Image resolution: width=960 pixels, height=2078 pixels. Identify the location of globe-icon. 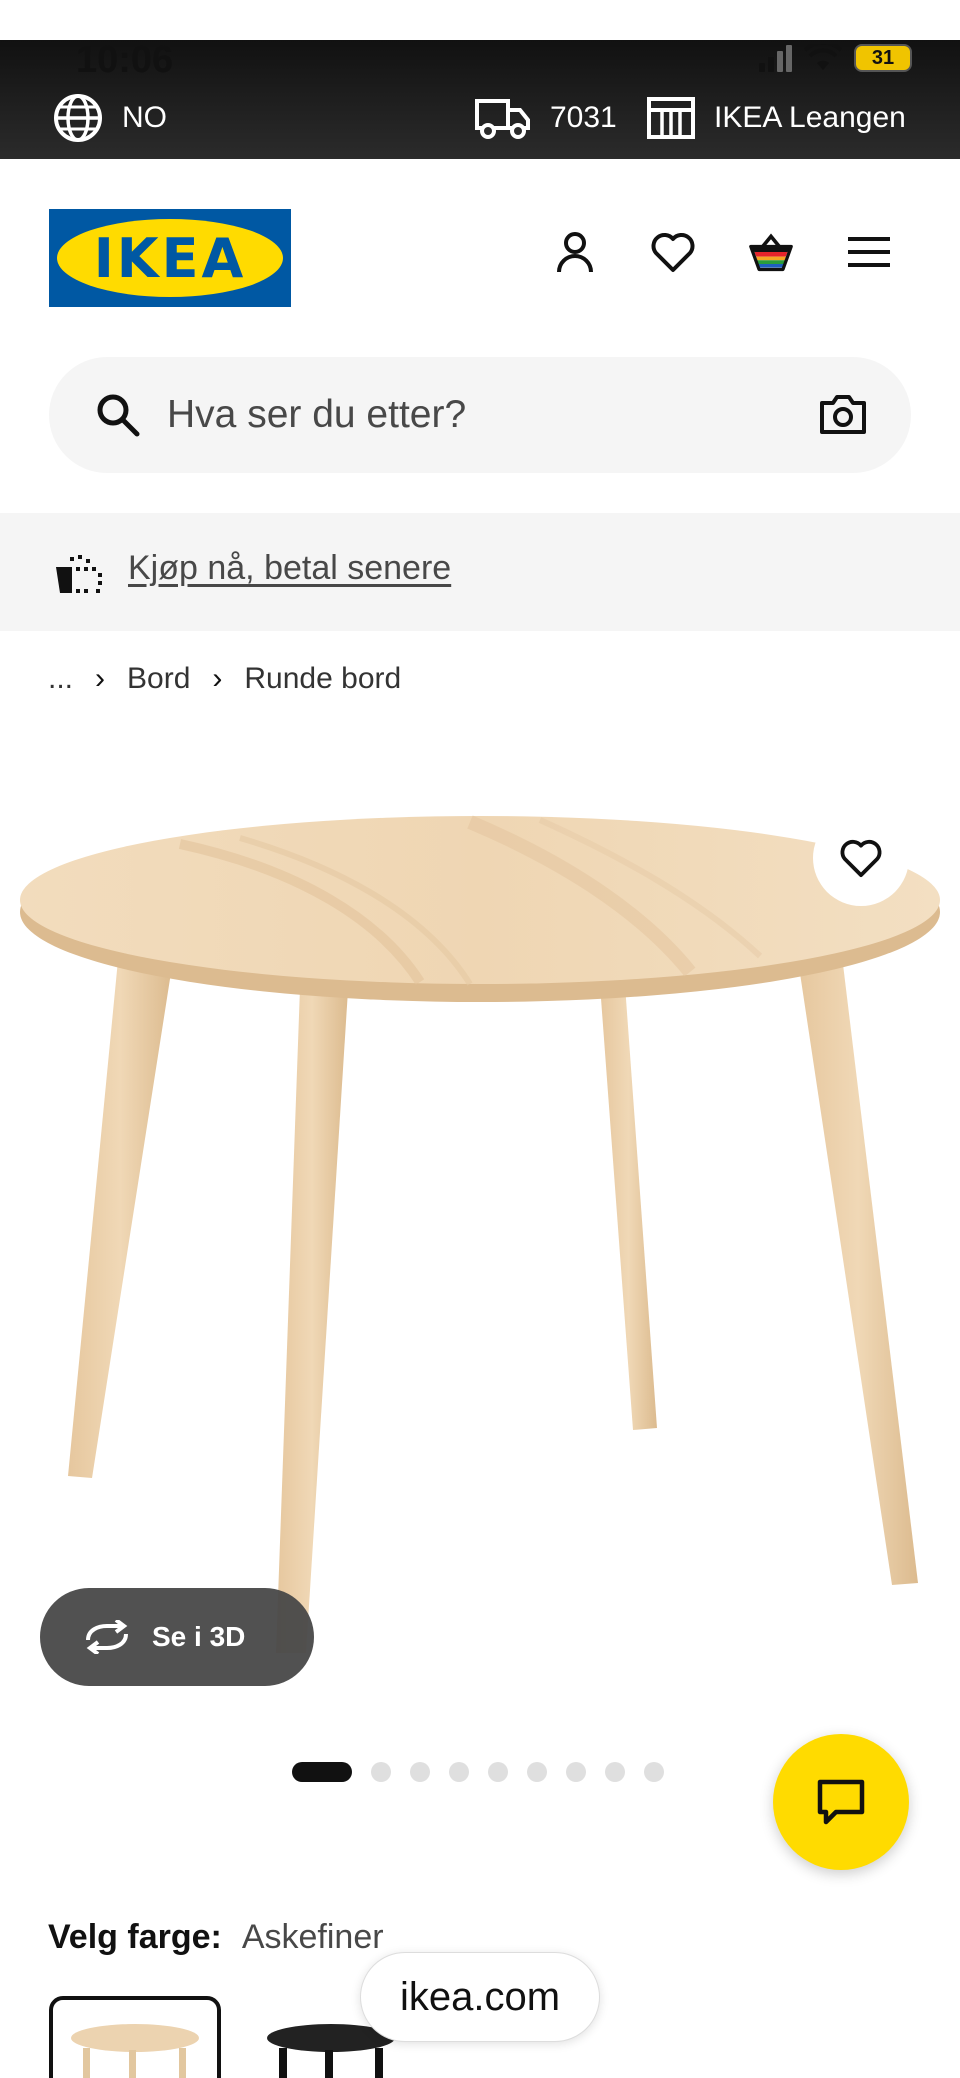
(78, 118).